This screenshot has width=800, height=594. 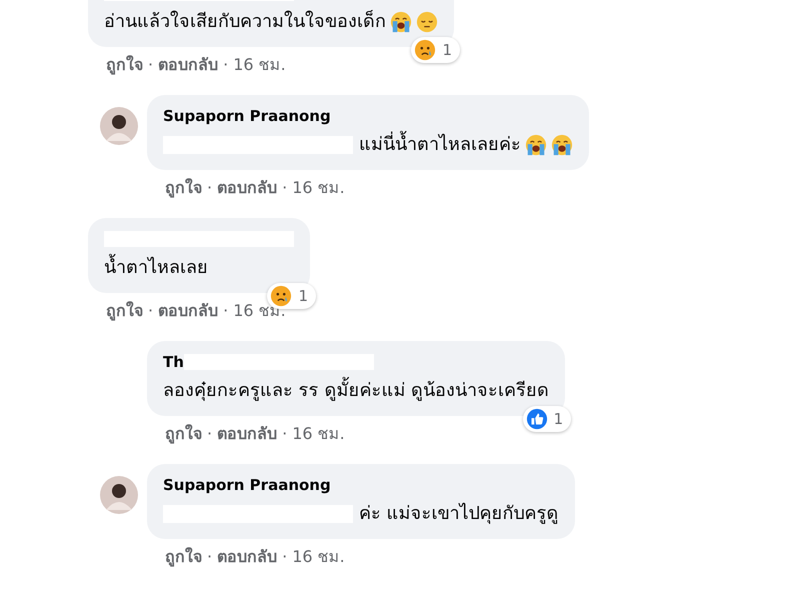 I want to click on comment-text: แม่นี่น้ำตาไหลเลยค่ะ, so click(x=440, y=144).